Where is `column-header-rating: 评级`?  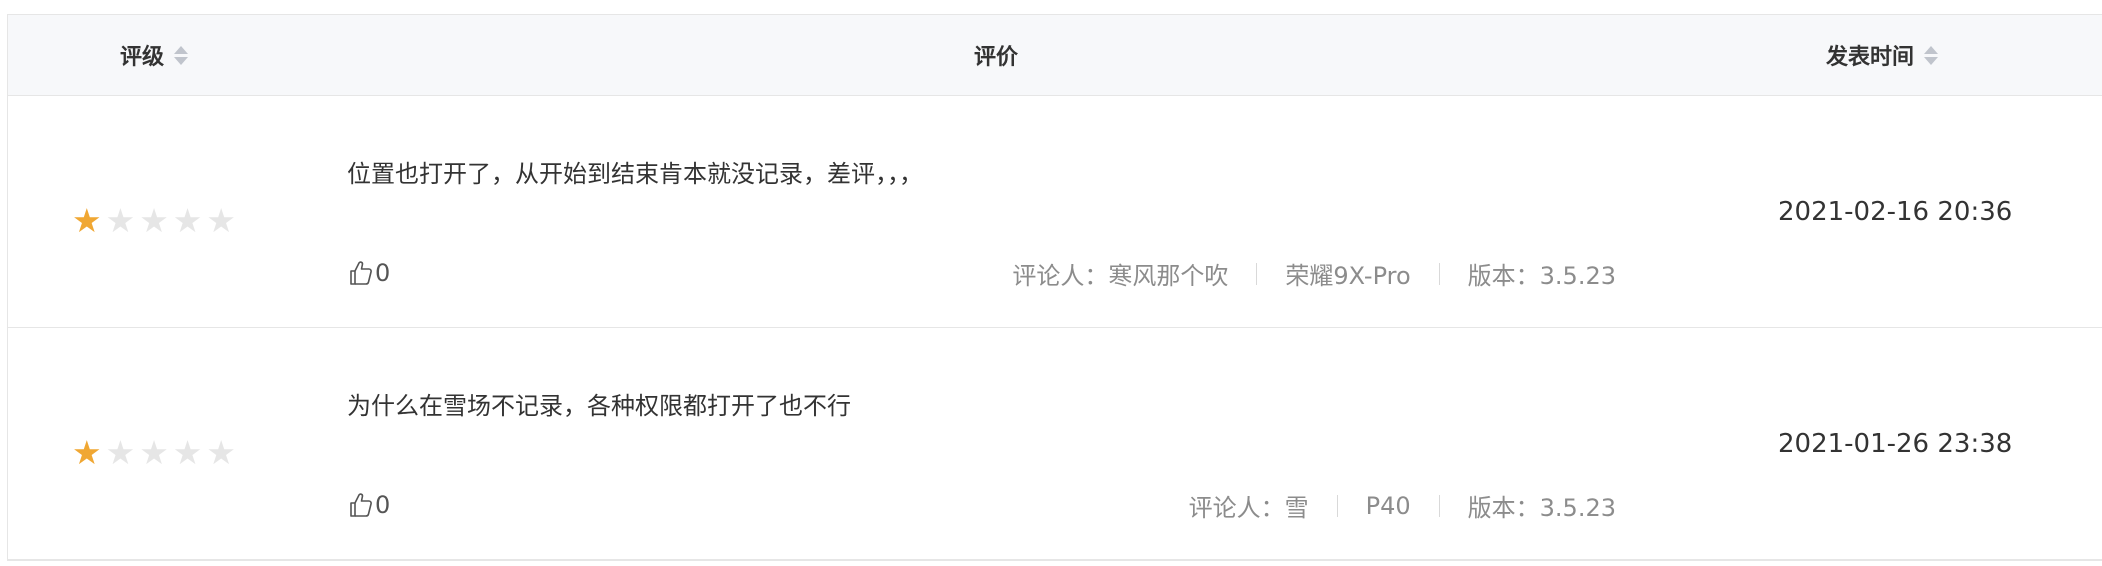 column-header-rating: 评级 is located at coordinates (154, 55).